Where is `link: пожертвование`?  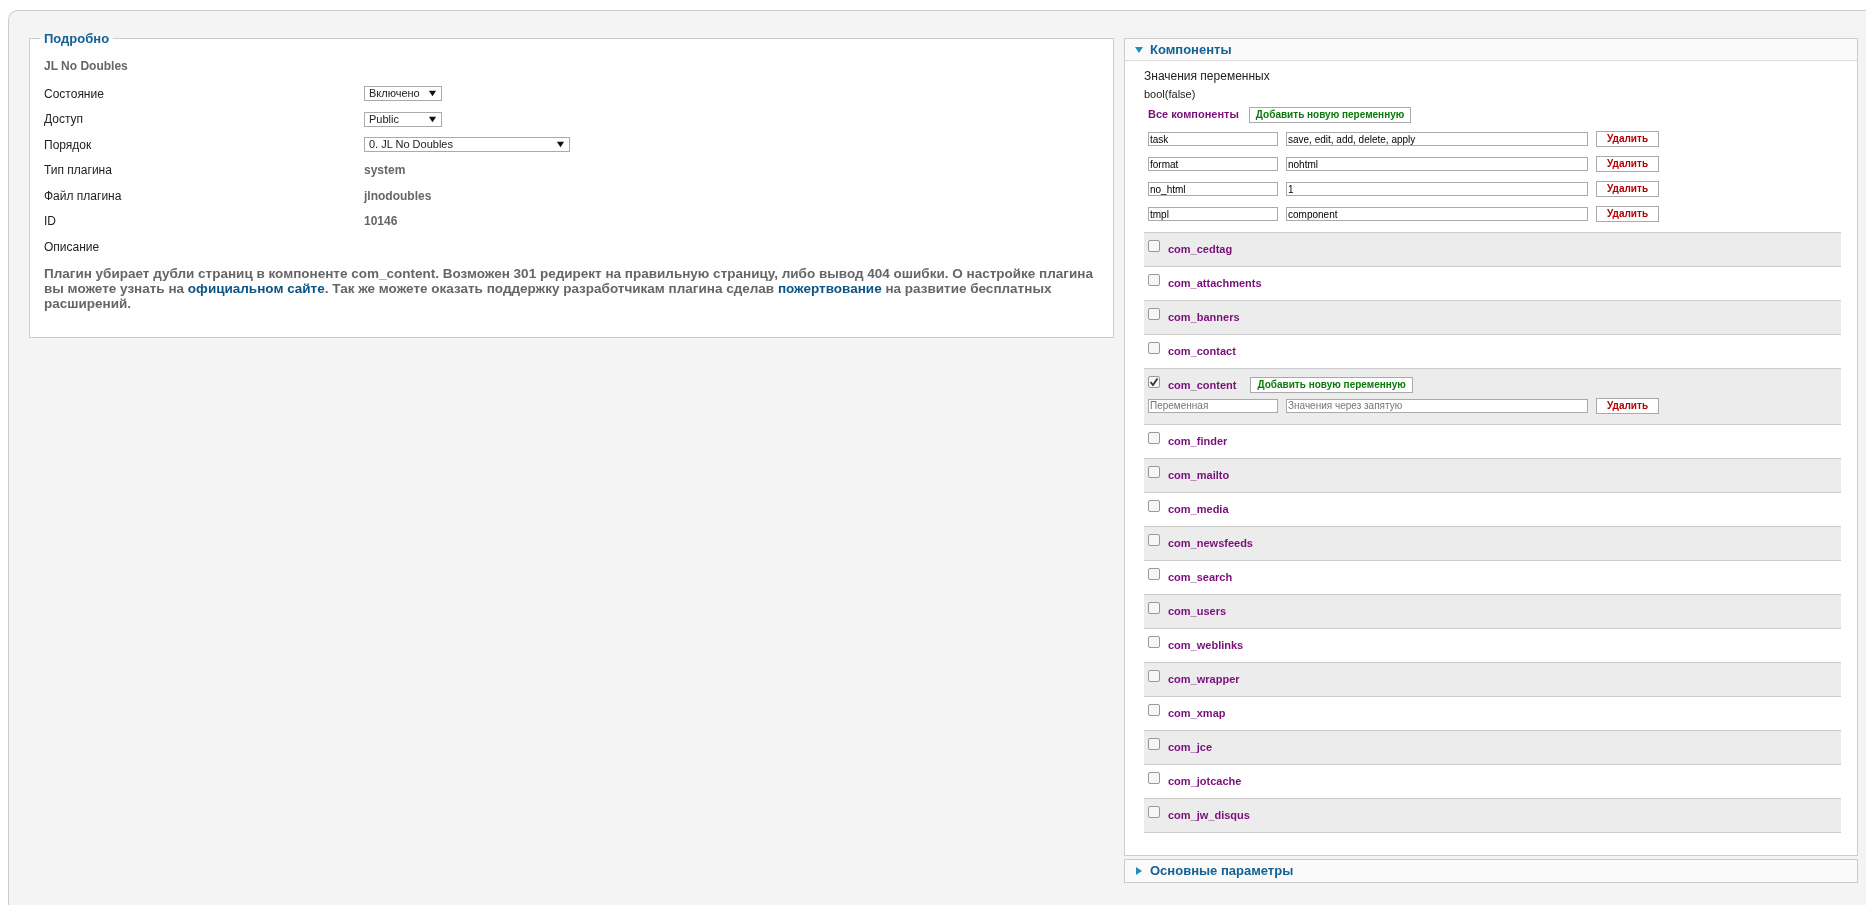 link: пожертвование is located at coordinates (829, 288).